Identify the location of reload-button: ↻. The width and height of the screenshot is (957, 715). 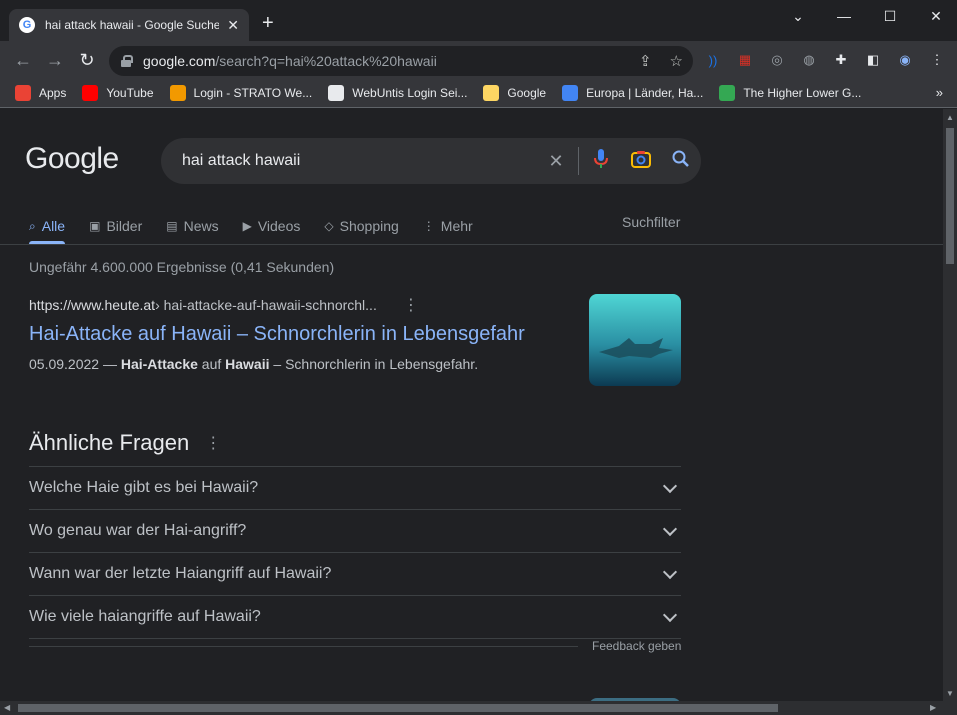
(87, 60).